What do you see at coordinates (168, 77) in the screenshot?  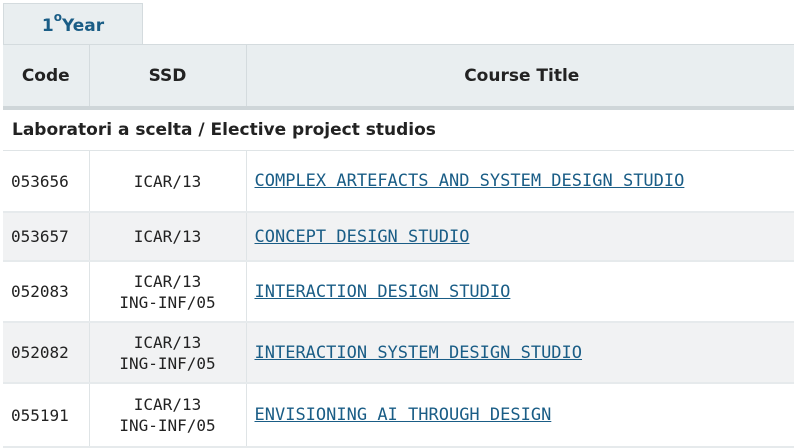 I see `column-header-ssd: SSD` at bounding box center [168, 77].